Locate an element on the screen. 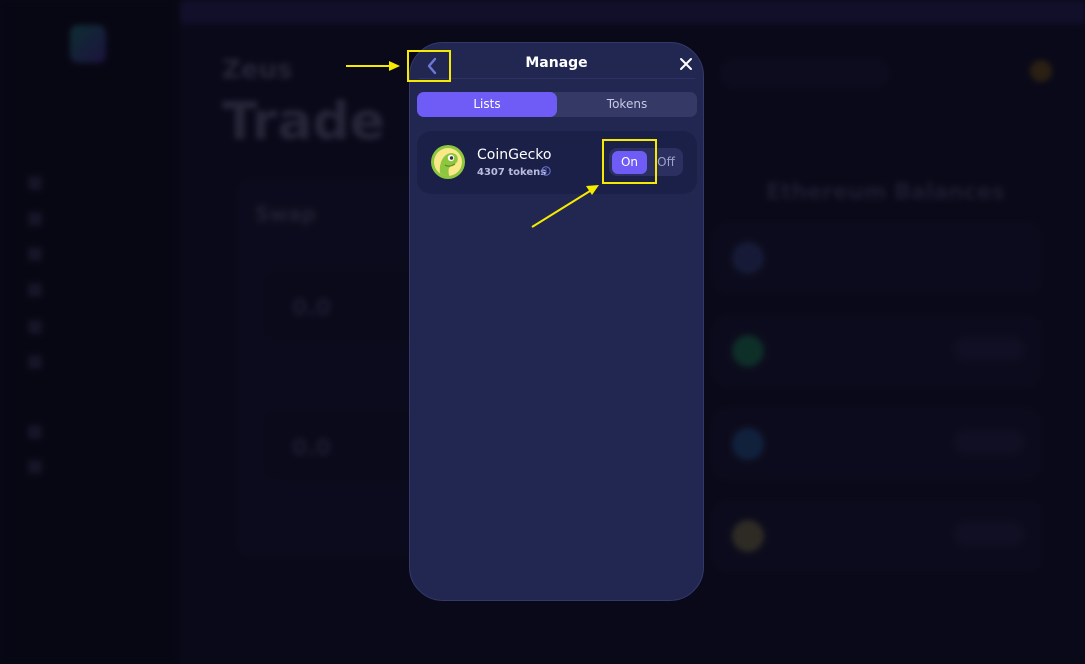 This screenshot has height=664, width=1085. tab-lists: Lists is located at coordinates (487, 104).